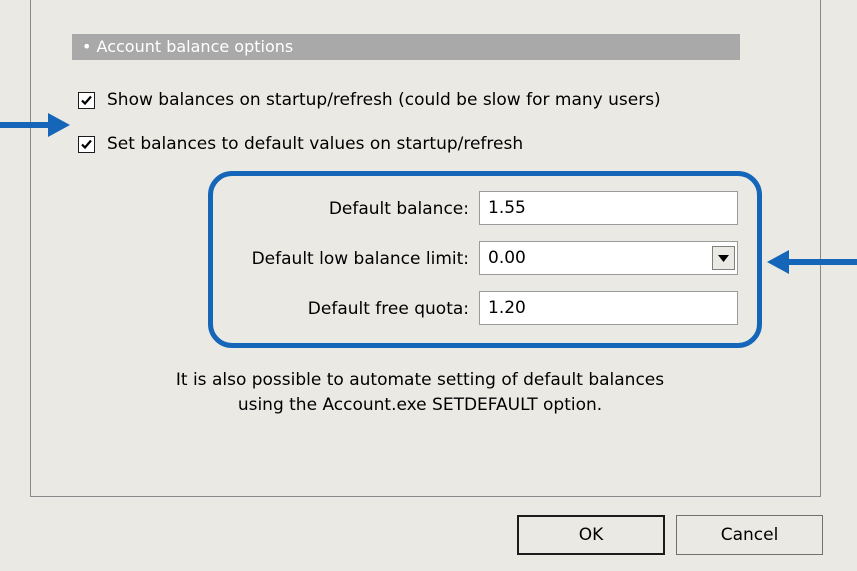 The height and width of the screenshot is (571, 857). What do you see at coordinates (749, 535) in the screenshot?
I see `cancel-button: Cancel` at bounding box center [749, 535].